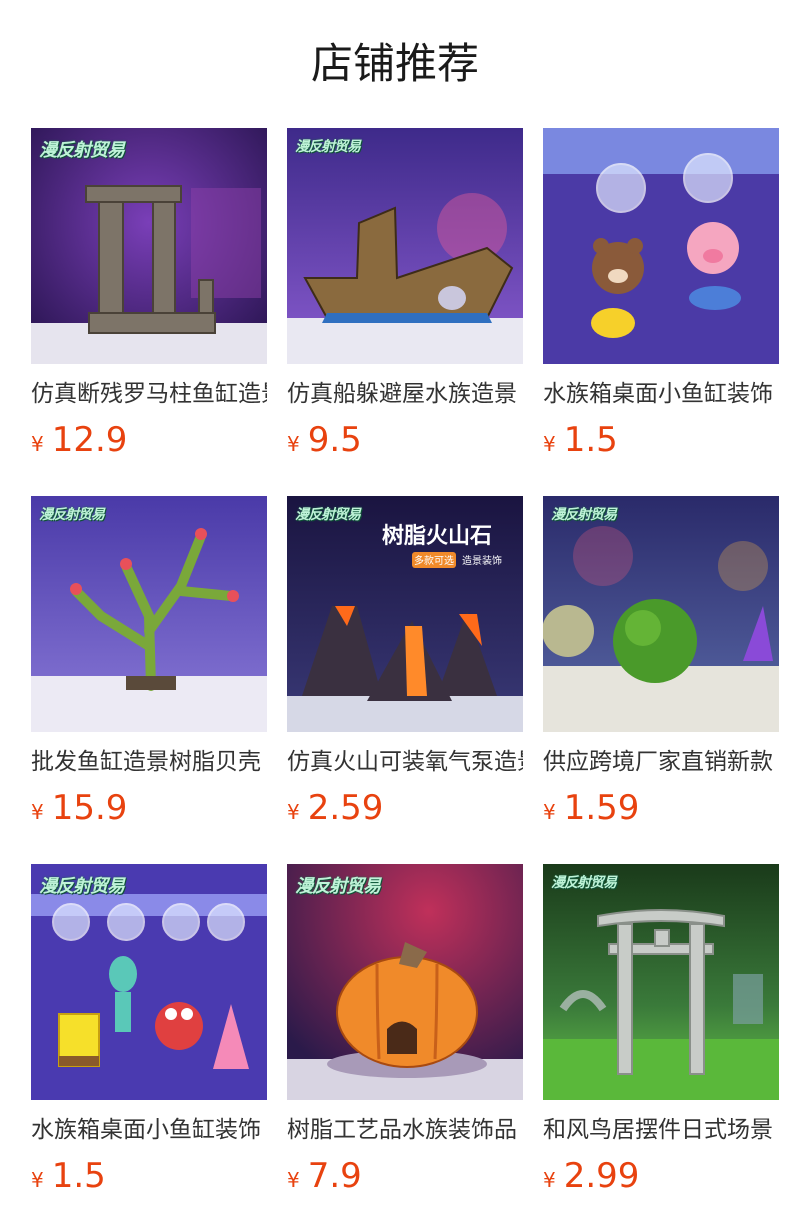 The image size is (790, 1232). What do you see at coordinates (434, 560) in the screenshot?
I see `banner-tag: 多款可选` at bounding box center [434, 560].